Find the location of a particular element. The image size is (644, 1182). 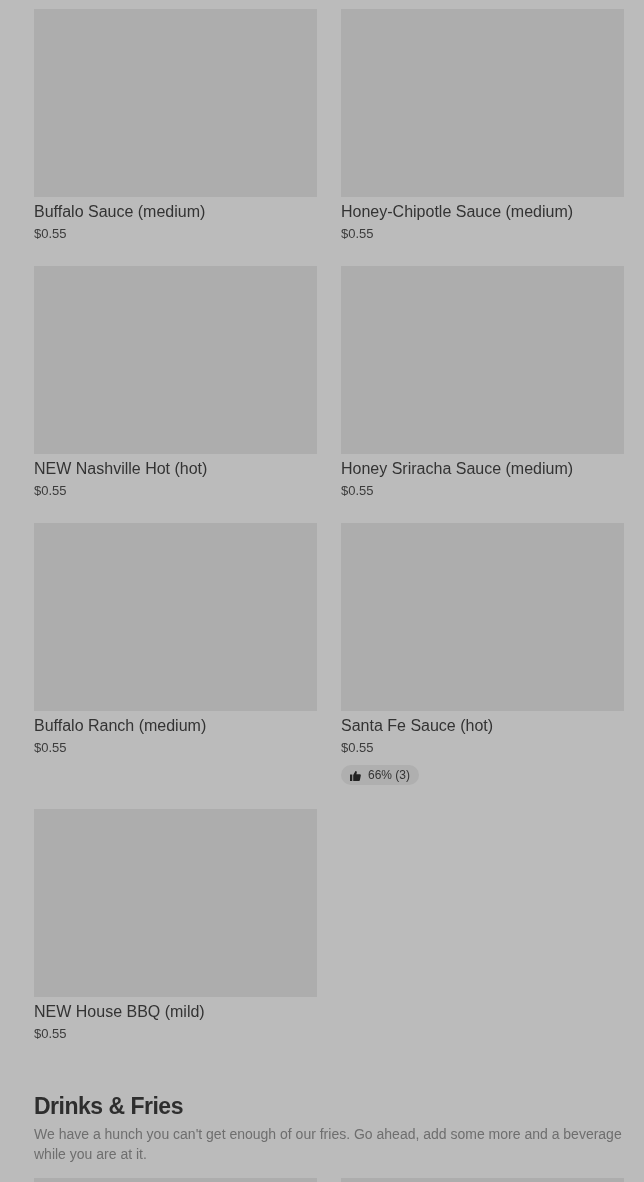

item-name: Santa Fe Sauce (hot) is located at coordinates (417, 726).